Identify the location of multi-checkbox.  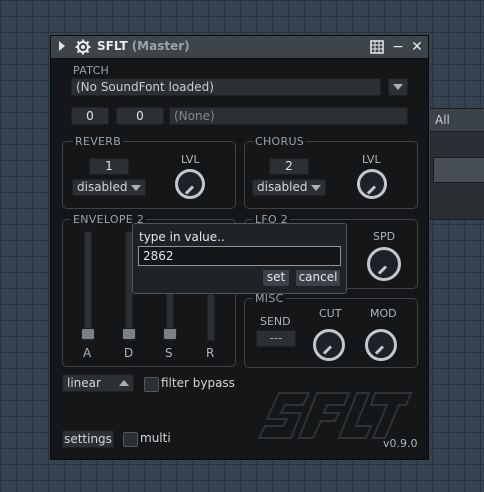
(130, 439).